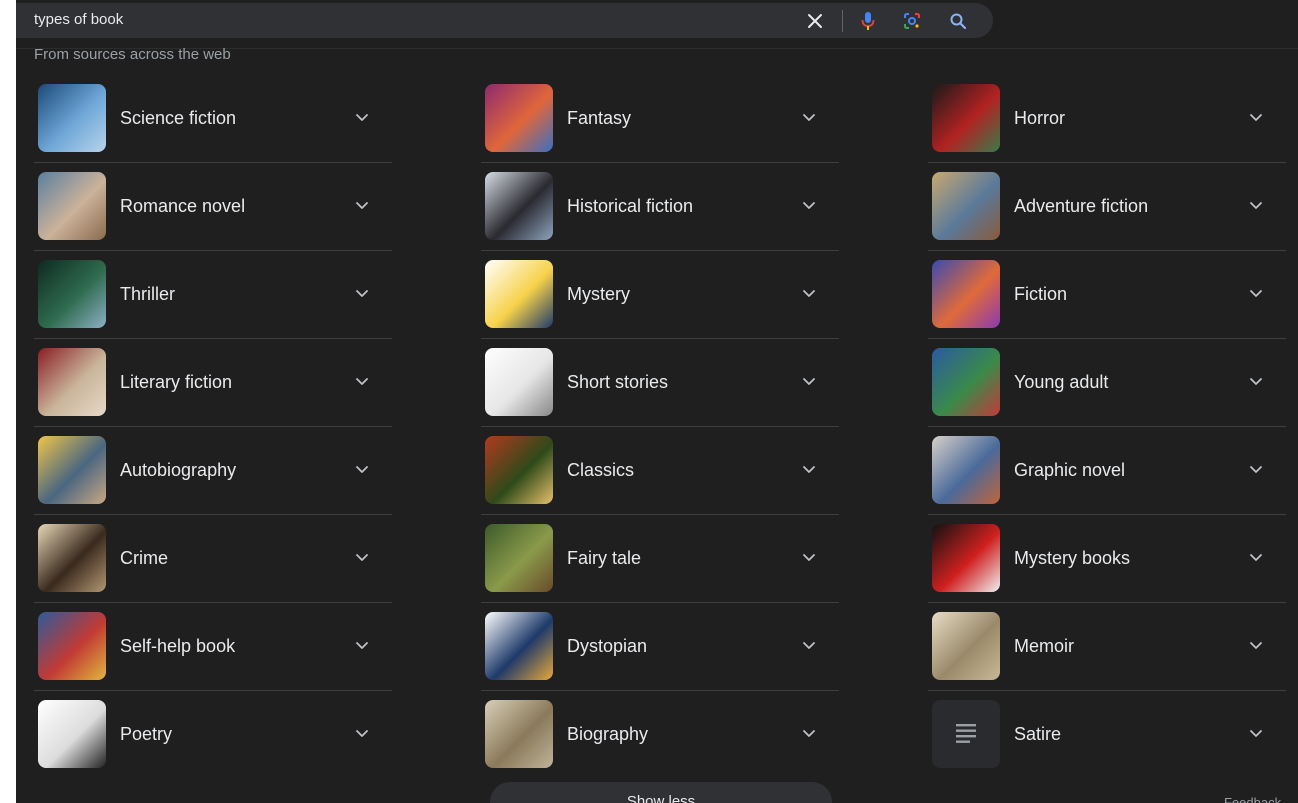 The height and width of the screenshot is (803, 1298). What do you see at coordinates (1072, 558) in the screenshot?
I see `result-item-label: Mystery books` at bounding box center [1072, 558].